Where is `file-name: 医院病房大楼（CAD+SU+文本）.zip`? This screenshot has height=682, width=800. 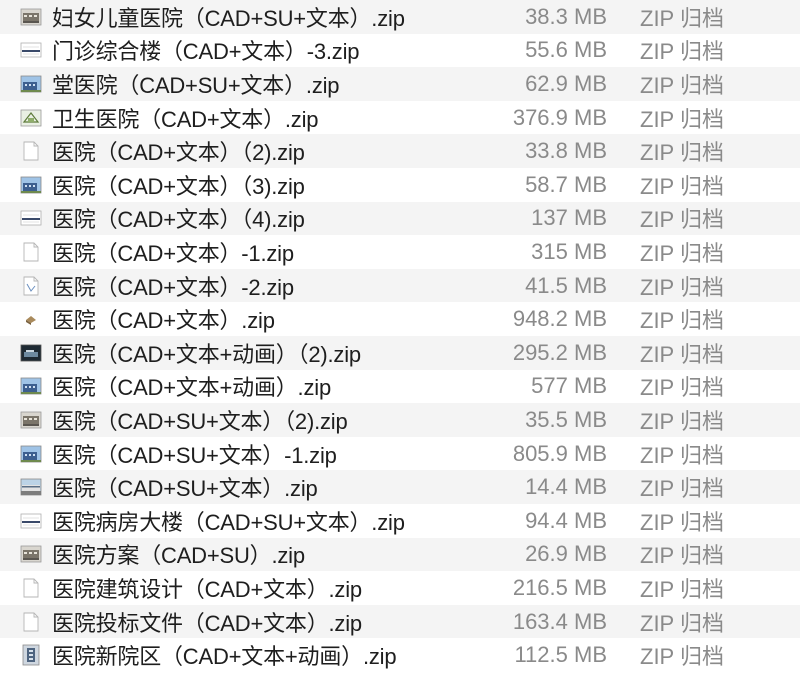
file-name: 医院病房大楼（CAD+SU+文本）.zip is located at coordinates (228, 522).